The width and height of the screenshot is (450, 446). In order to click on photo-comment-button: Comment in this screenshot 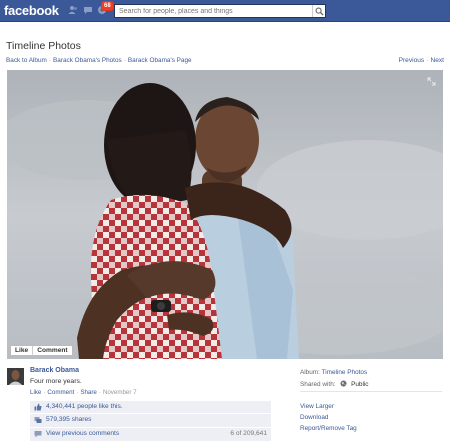, I will do `click(51, 350)`.